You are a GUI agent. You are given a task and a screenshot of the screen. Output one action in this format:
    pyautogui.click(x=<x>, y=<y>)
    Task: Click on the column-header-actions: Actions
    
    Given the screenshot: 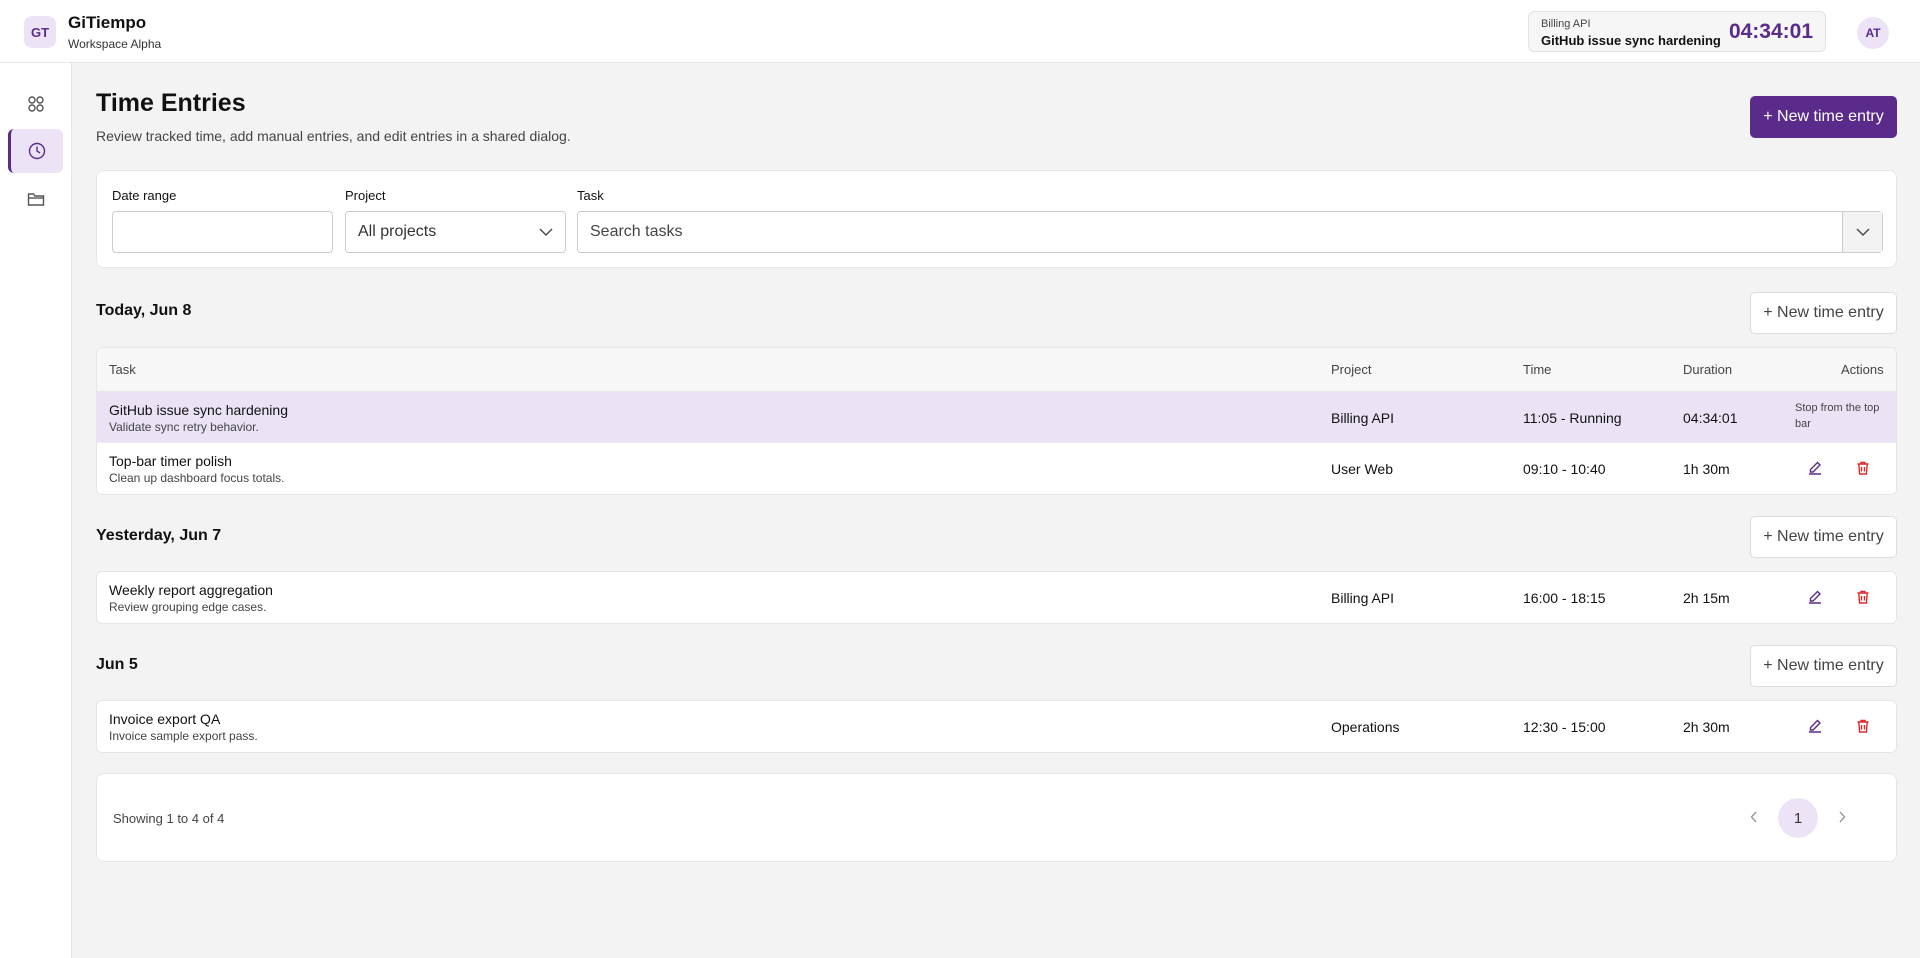 What is the action you would take?
    pyautogui.click(x=1862, y=369)
    